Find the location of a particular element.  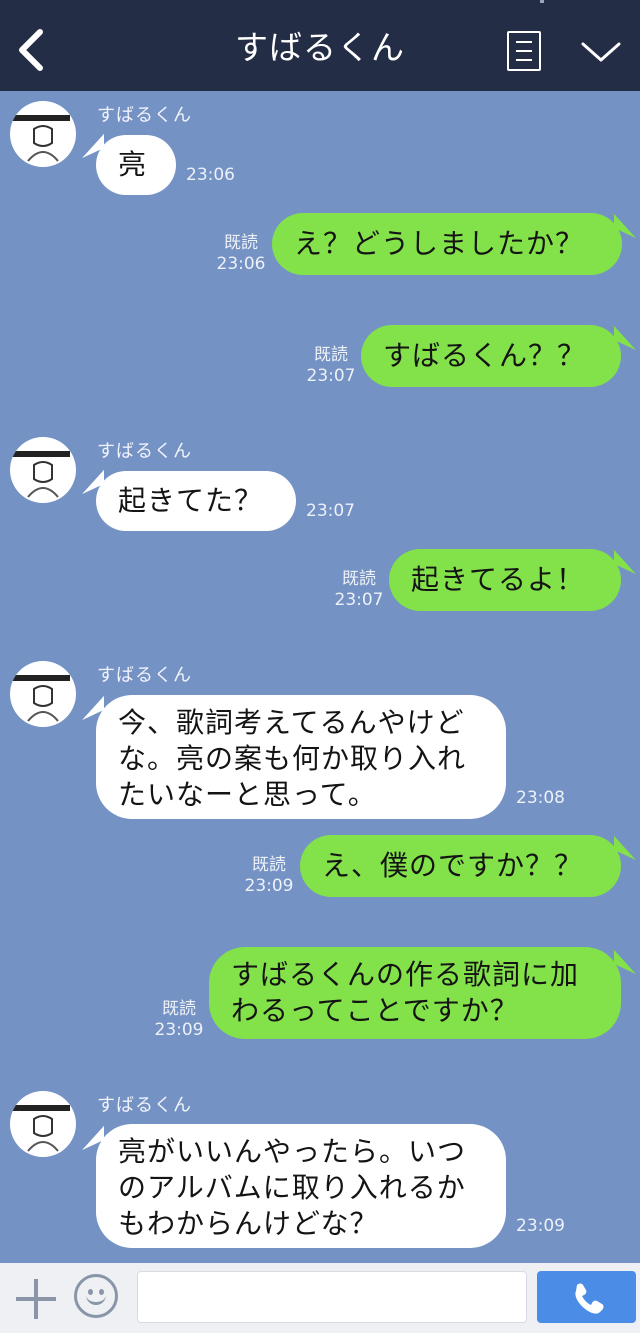

message-bubble: え、僕のですか？？ is located at coordinates (460, 866).